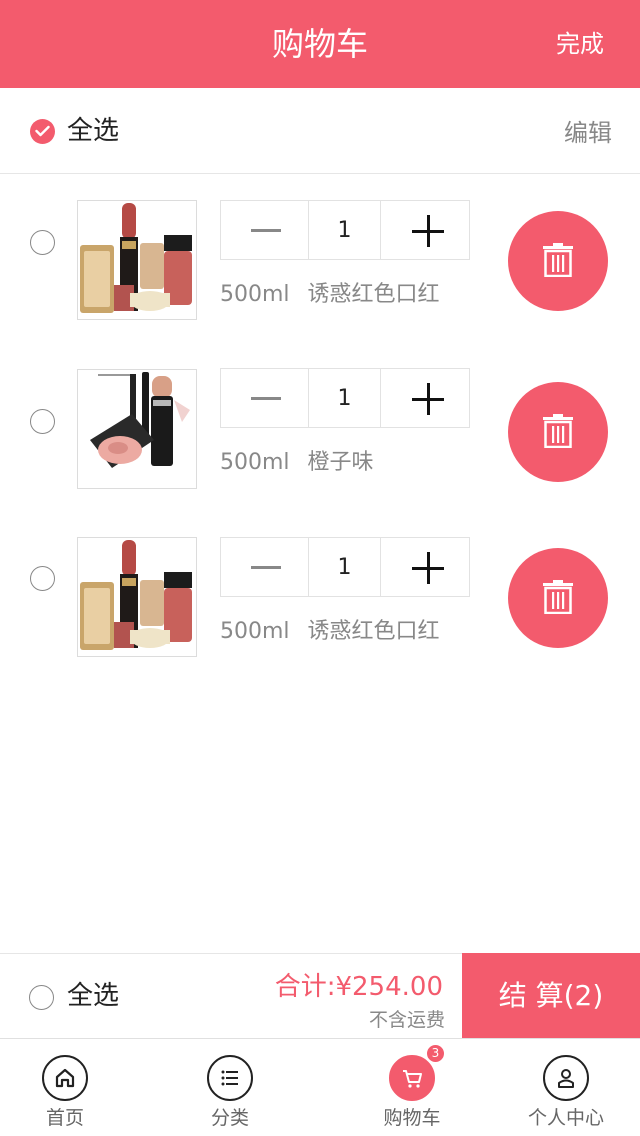 The height and width of the screenshot is (1136, 640). Describe the element at coordinates (580, 44) in the screenshot. I see `done-button: 完成` at that location.